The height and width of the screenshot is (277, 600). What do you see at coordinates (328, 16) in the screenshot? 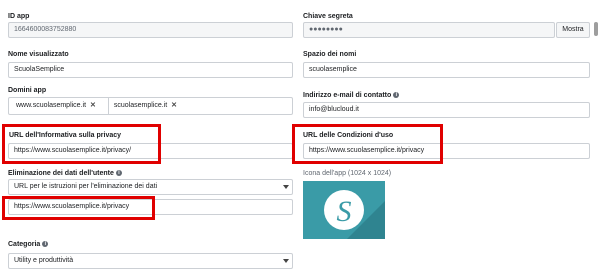
I see `secret-label: Chiave segreta` at bounding box center [328, 16].